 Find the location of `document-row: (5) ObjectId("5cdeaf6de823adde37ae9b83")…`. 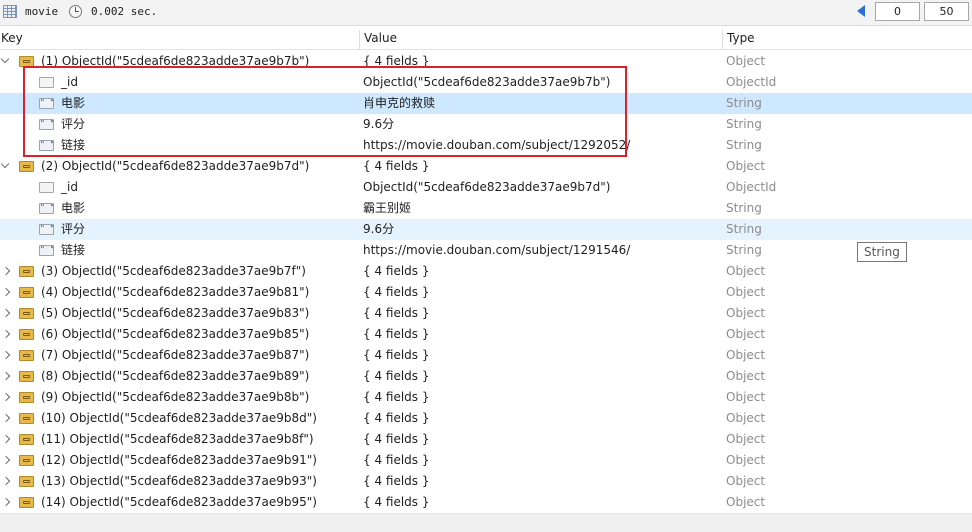

document-row: (5) ObjectId("5cdeaf6de823adde37ae9b83")… is located at coordinates (486, 313).